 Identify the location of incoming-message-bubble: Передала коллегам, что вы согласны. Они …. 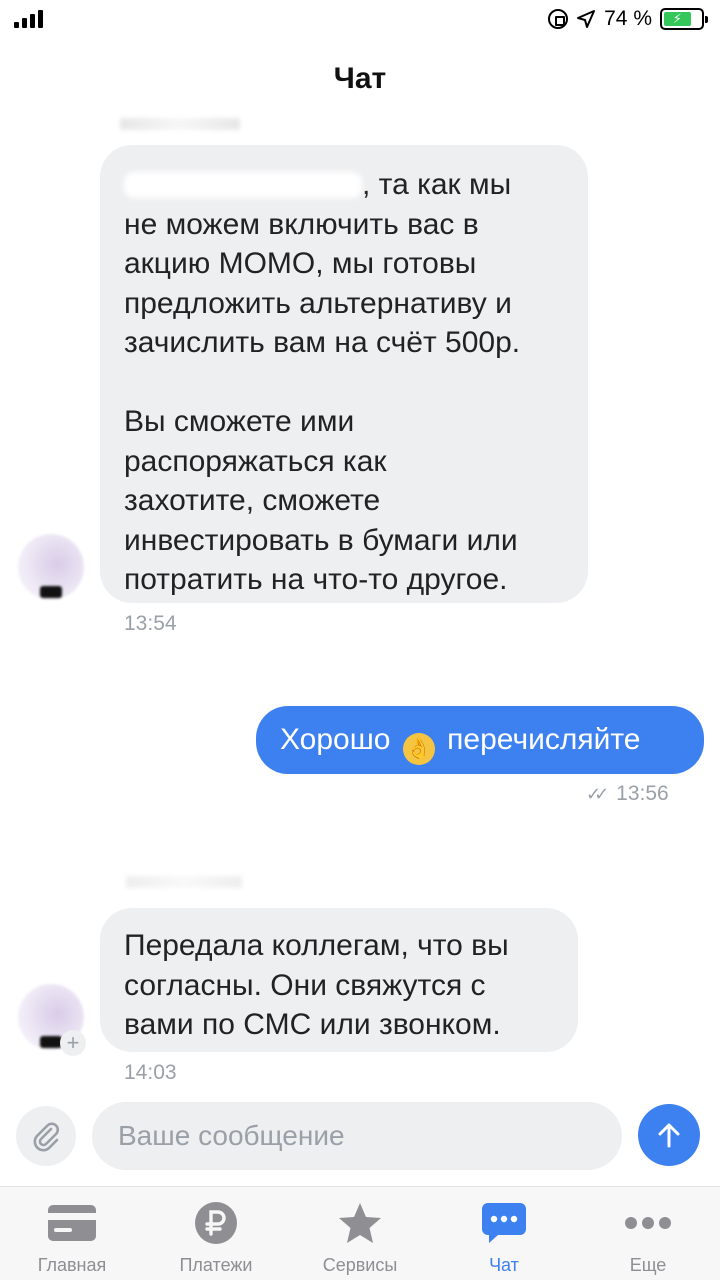
(339, 980).